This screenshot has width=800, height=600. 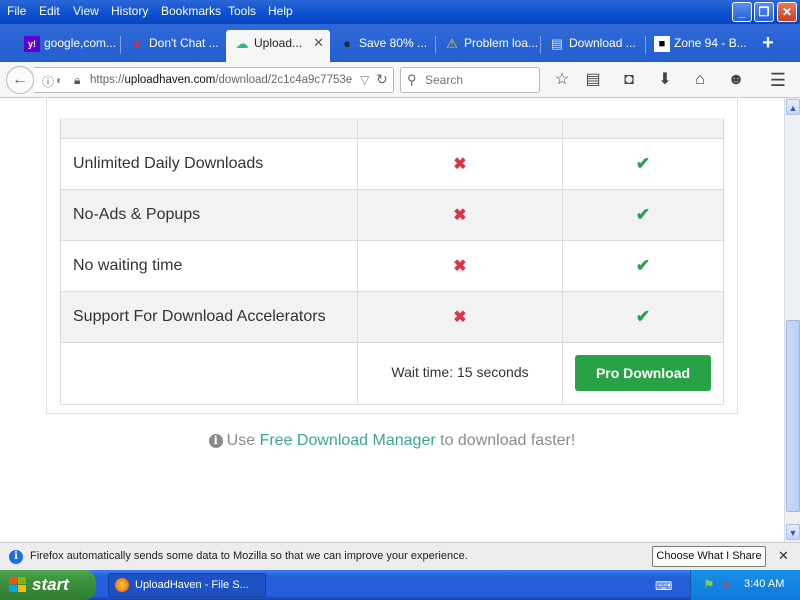 I want to click on close-tab-icon: ✕, so click(x=318, y=43).